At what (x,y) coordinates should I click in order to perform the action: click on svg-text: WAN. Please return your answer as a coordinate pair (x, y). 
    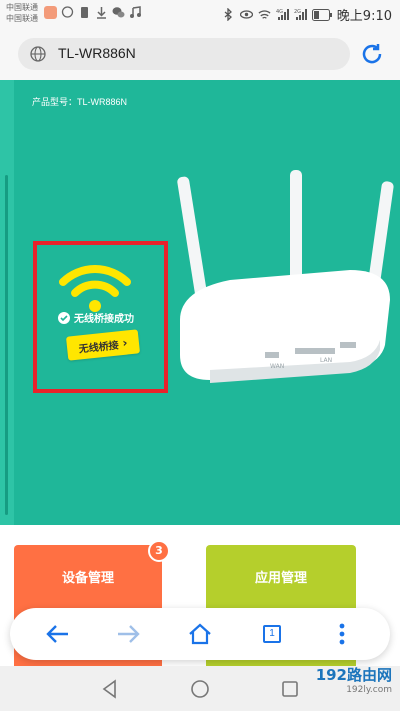
    Looking at the image, I should click on (277, 366).